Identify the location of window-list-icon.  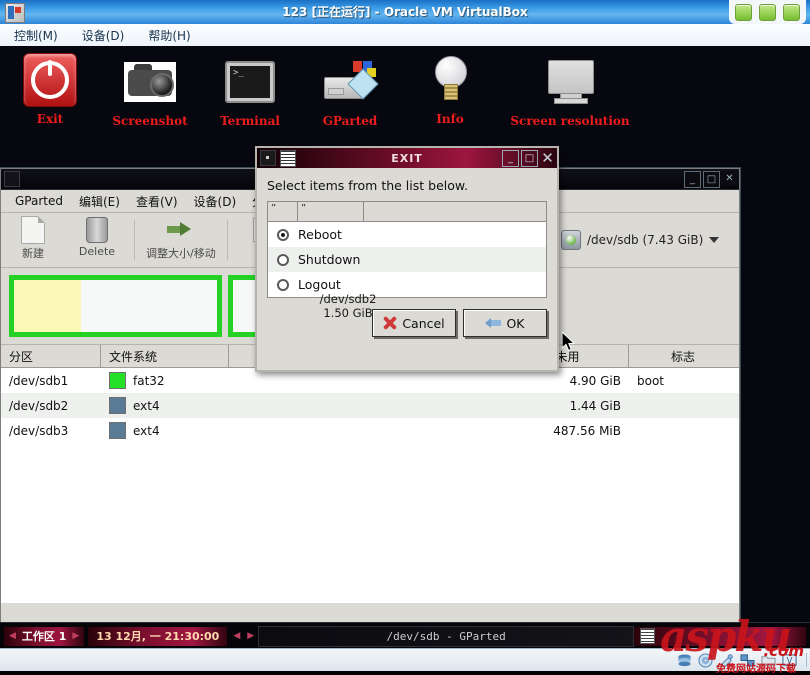
(647, 636).